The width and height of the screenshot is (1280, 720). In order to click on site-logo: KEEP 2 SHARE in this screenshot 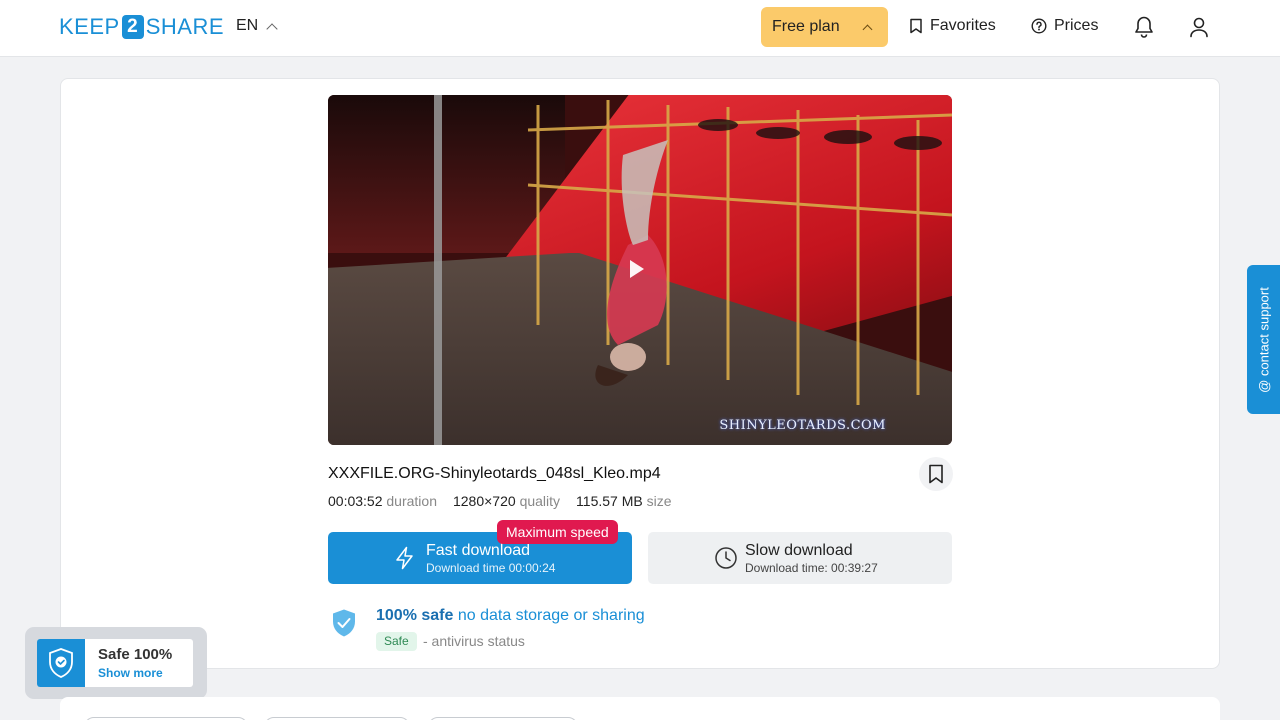, I will do `click(141, 27)`.